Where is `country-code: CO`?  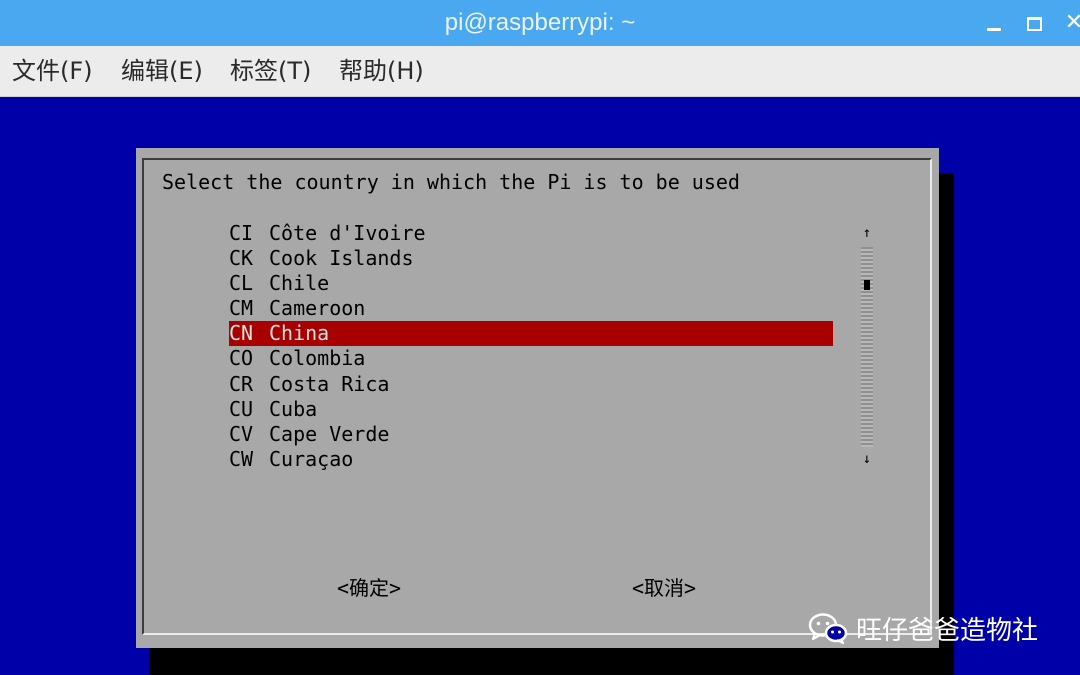 country-code: CO is located at coordinates (241, 358).